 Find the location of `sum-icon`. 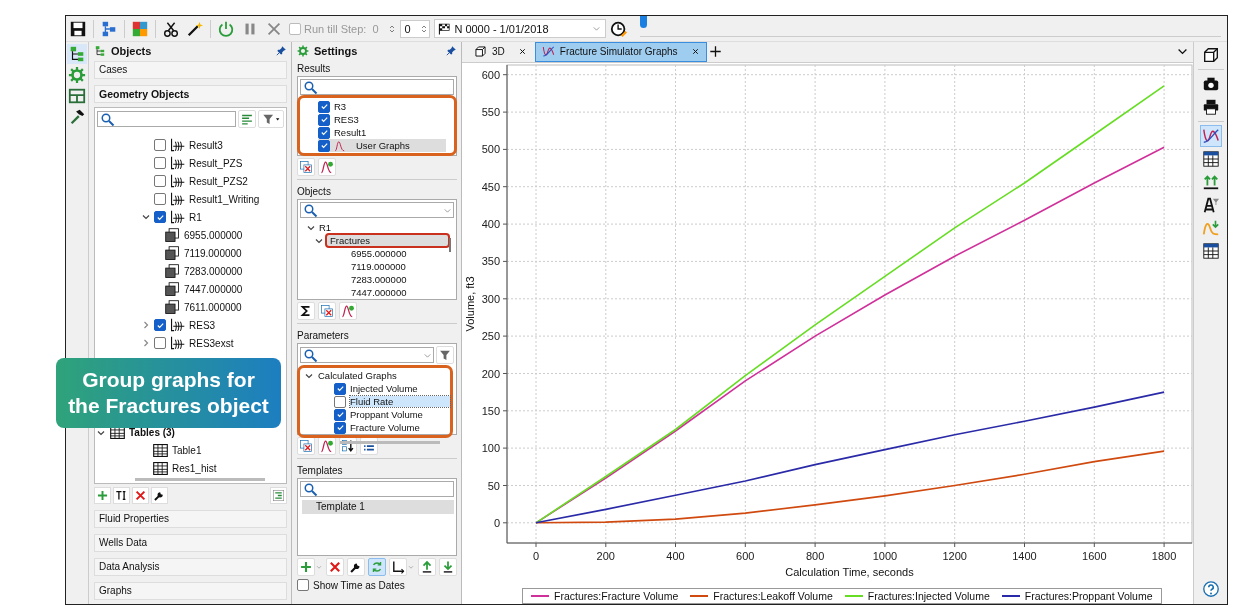

sum-icon is located at coordinates (306, 310).